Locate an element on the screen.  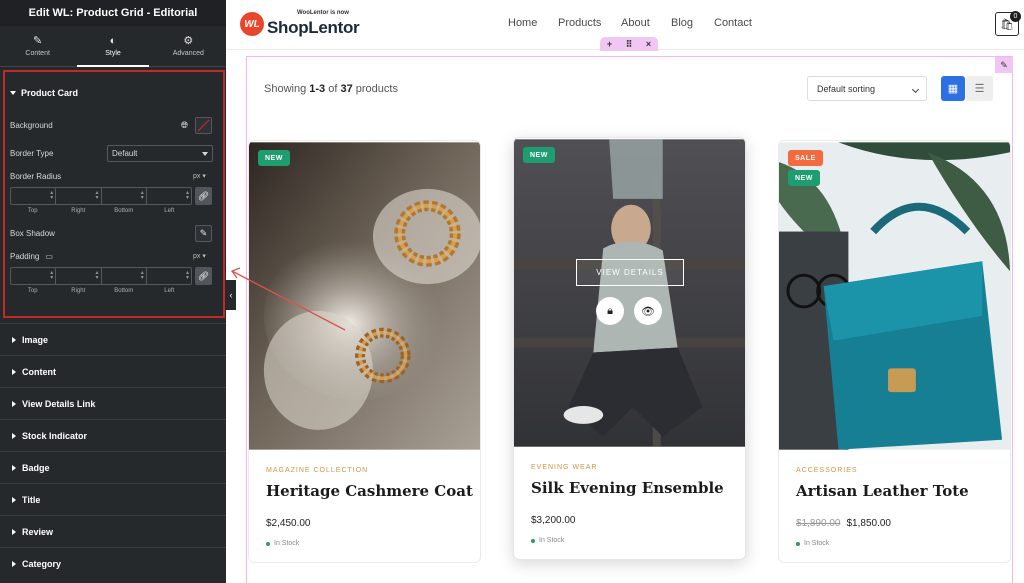
dim-label-left: Left is located at coordinates (169, 211).